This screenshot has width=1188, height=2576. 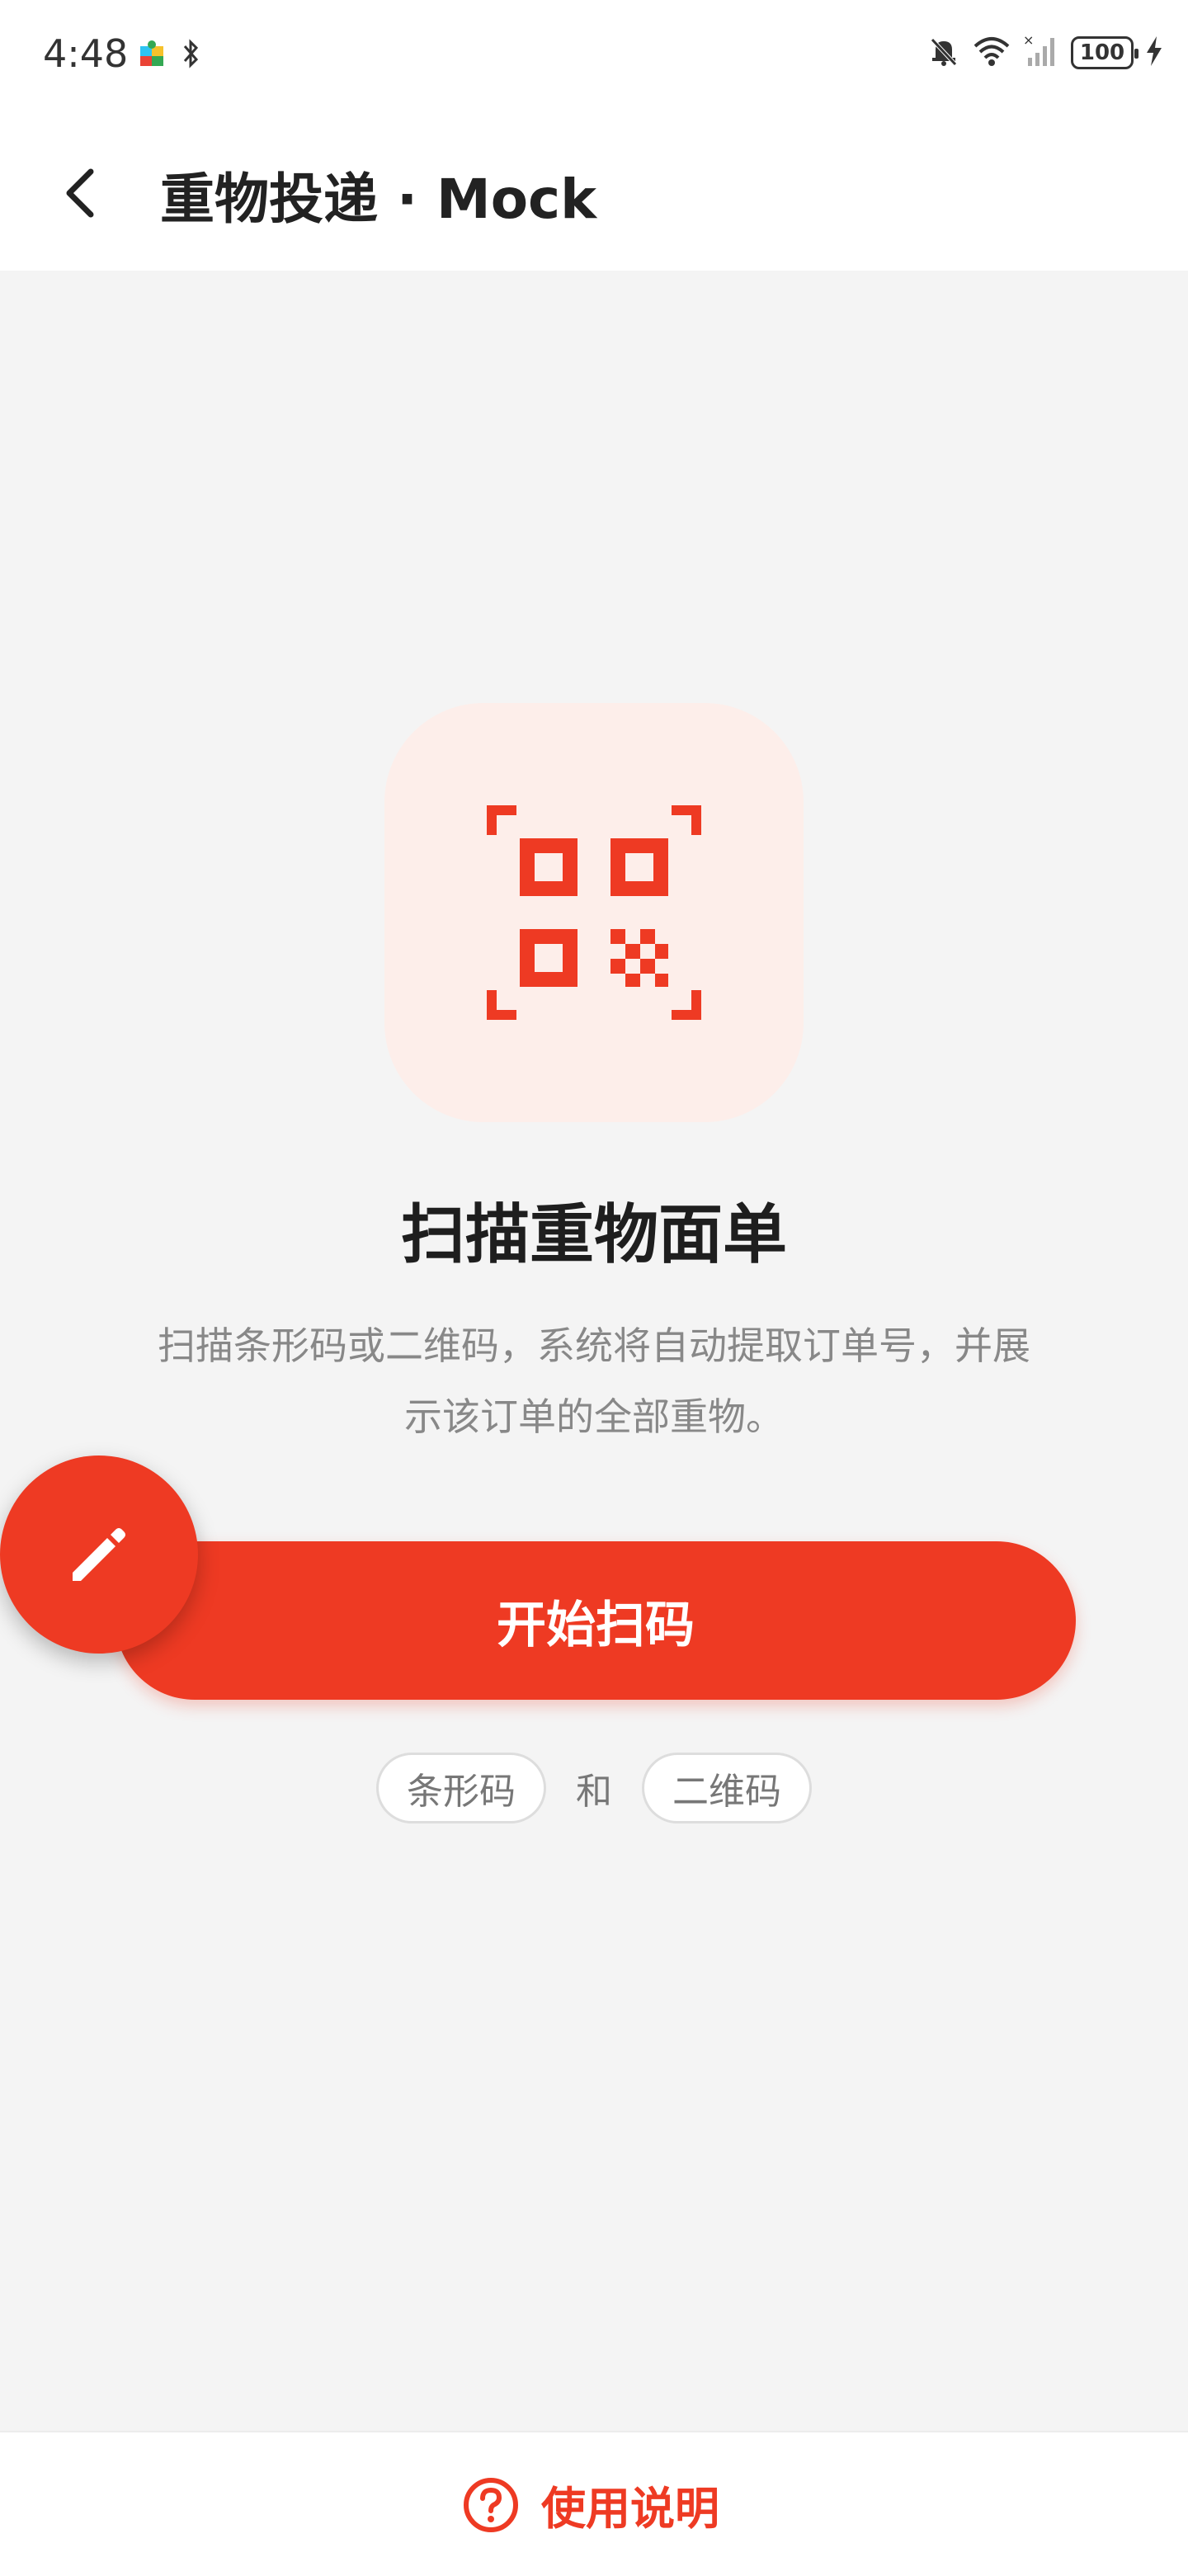 I want to click on chevron-left-icon, so click(x=80, y=193).